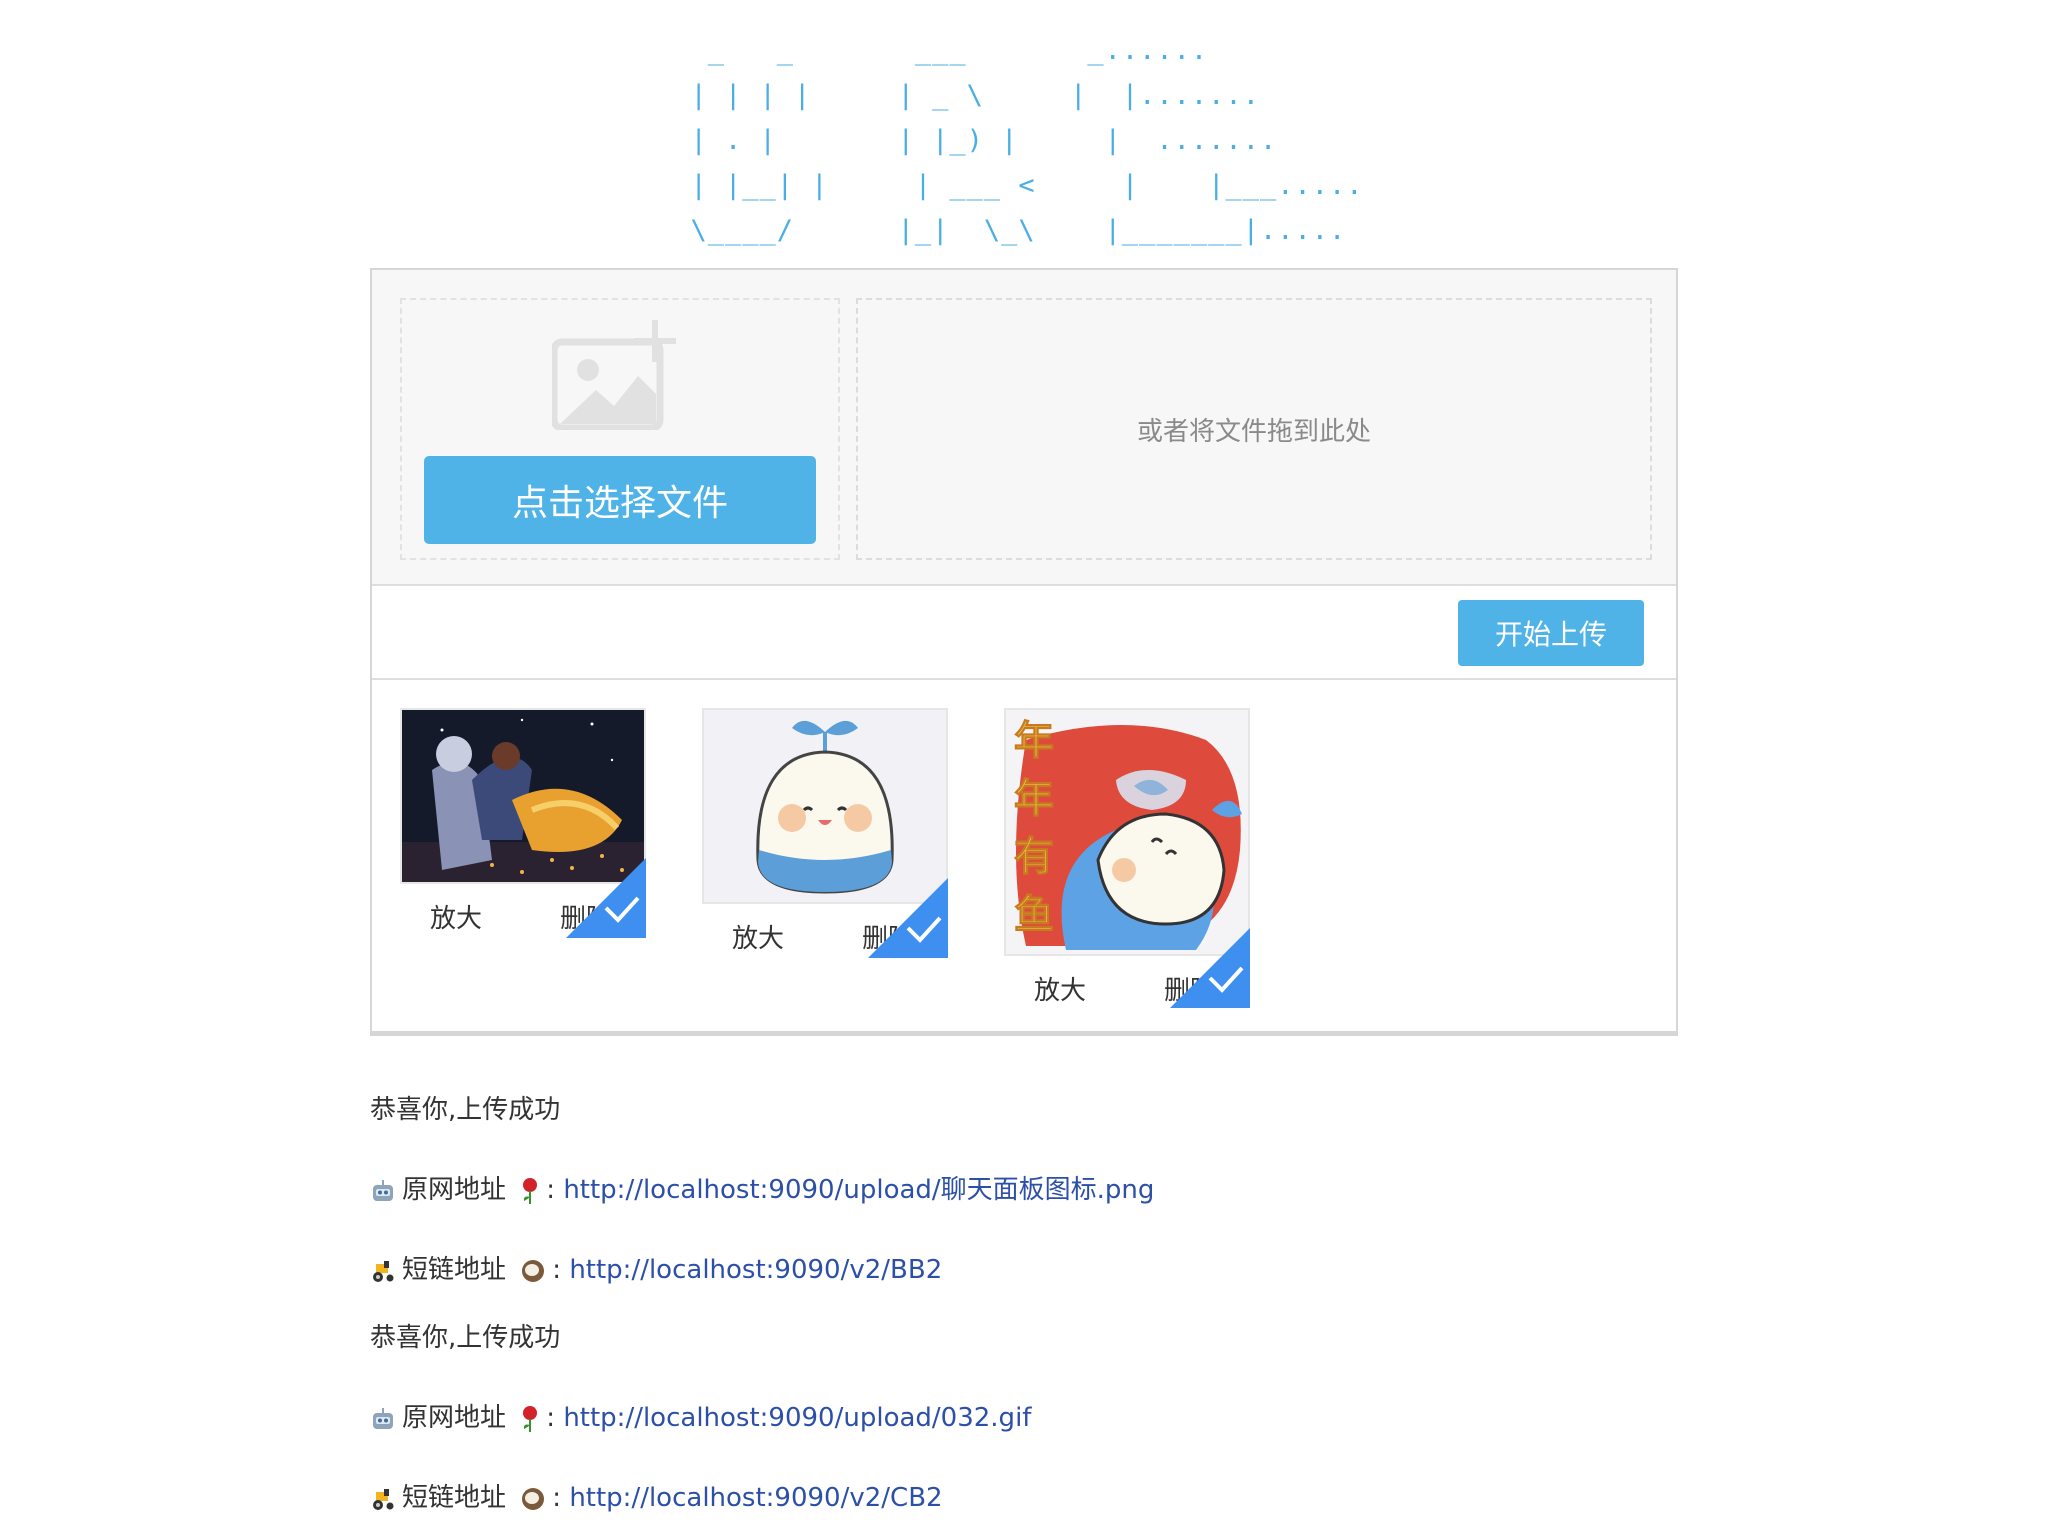  What do you see at coordinates (1253, 431) in the screenshot?
I see `drop-hint: 或者将文件拖到此处` at bounding box center [1253, 431].